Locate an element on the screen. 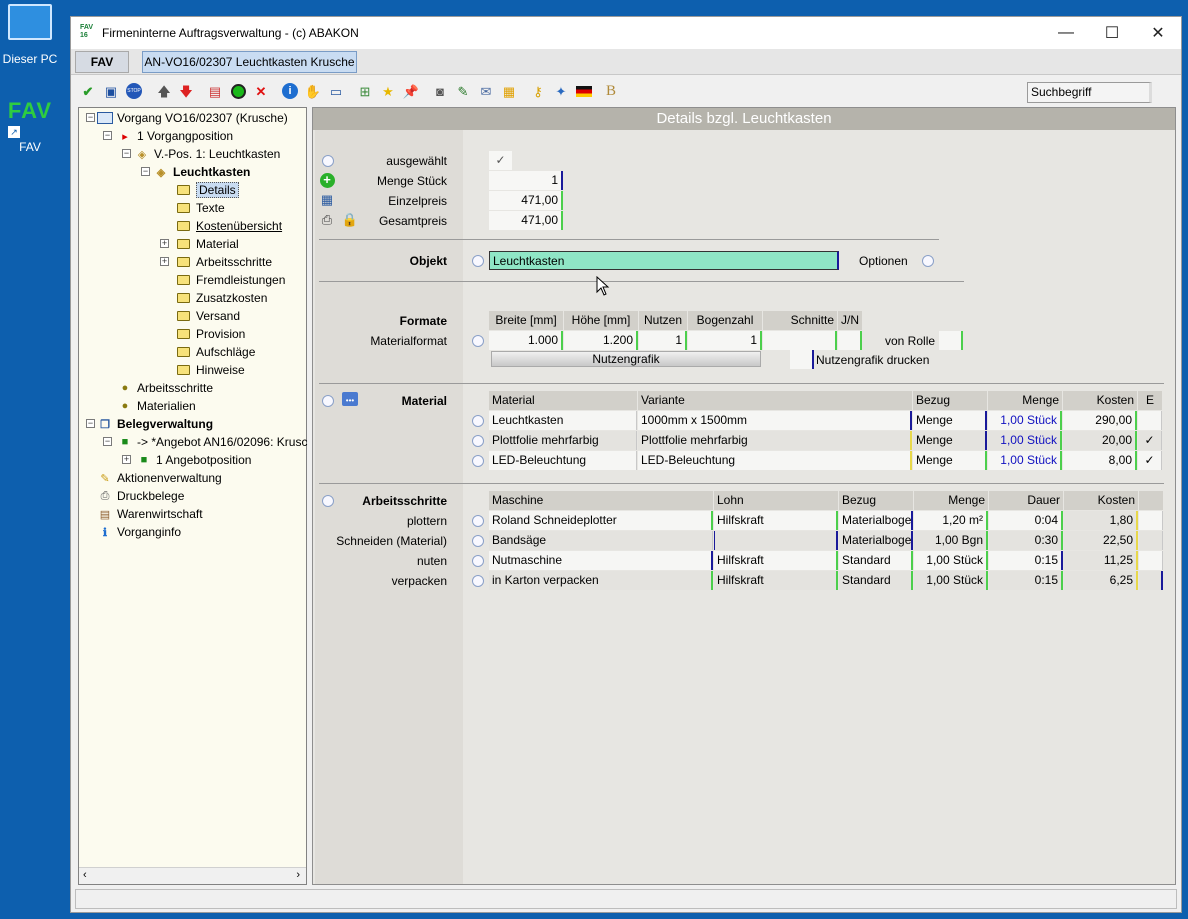  tree-node-fremdleistungen: Fremdleistungen is located at coordinates (230, 280).